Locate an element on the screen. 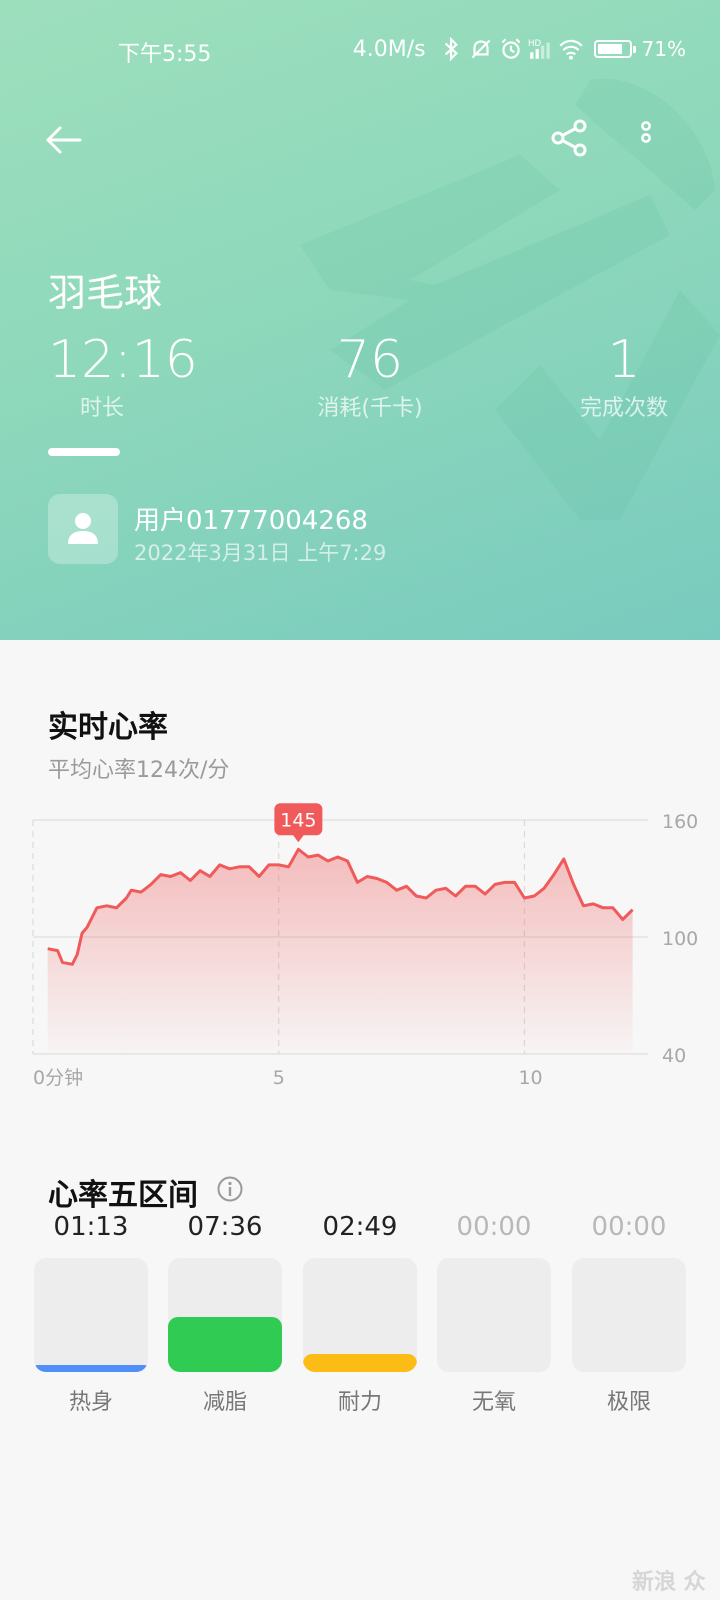 This screenshot has height=1600, width=720. zone-warmup-fill is located at coordinates (91, 1368).